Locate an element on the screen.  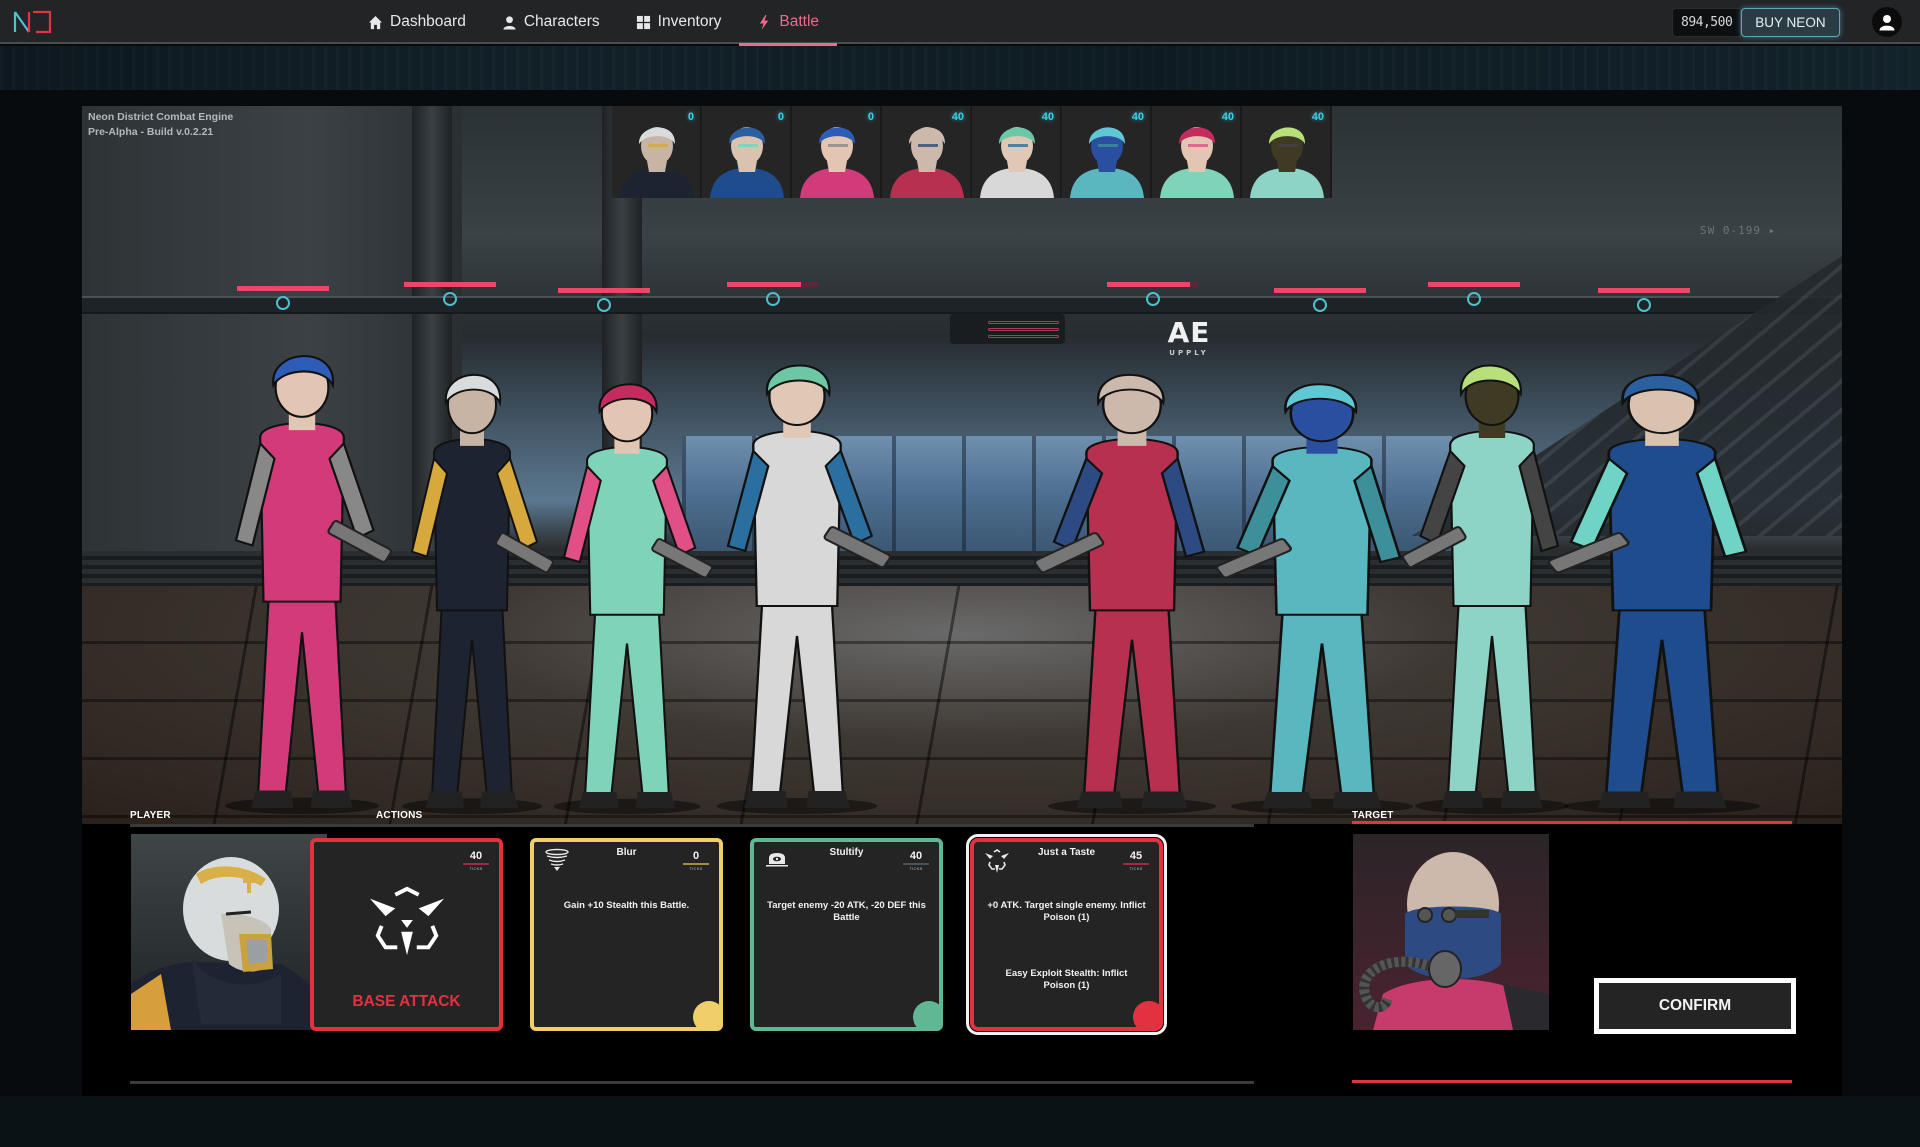
combatant-green-hair-headphones is located at coordinates (797, 576).